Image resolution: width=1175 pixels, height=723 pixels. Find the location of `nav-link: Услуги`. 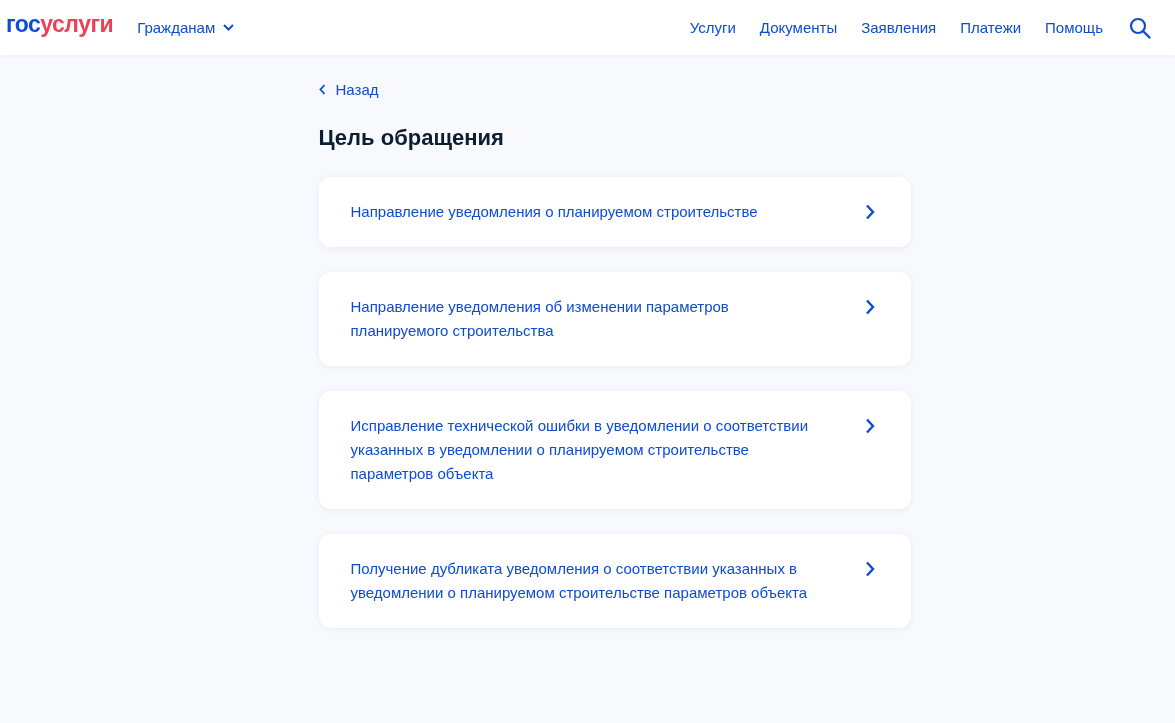

nav-link: Услуги is located at coordinates (712, 27).